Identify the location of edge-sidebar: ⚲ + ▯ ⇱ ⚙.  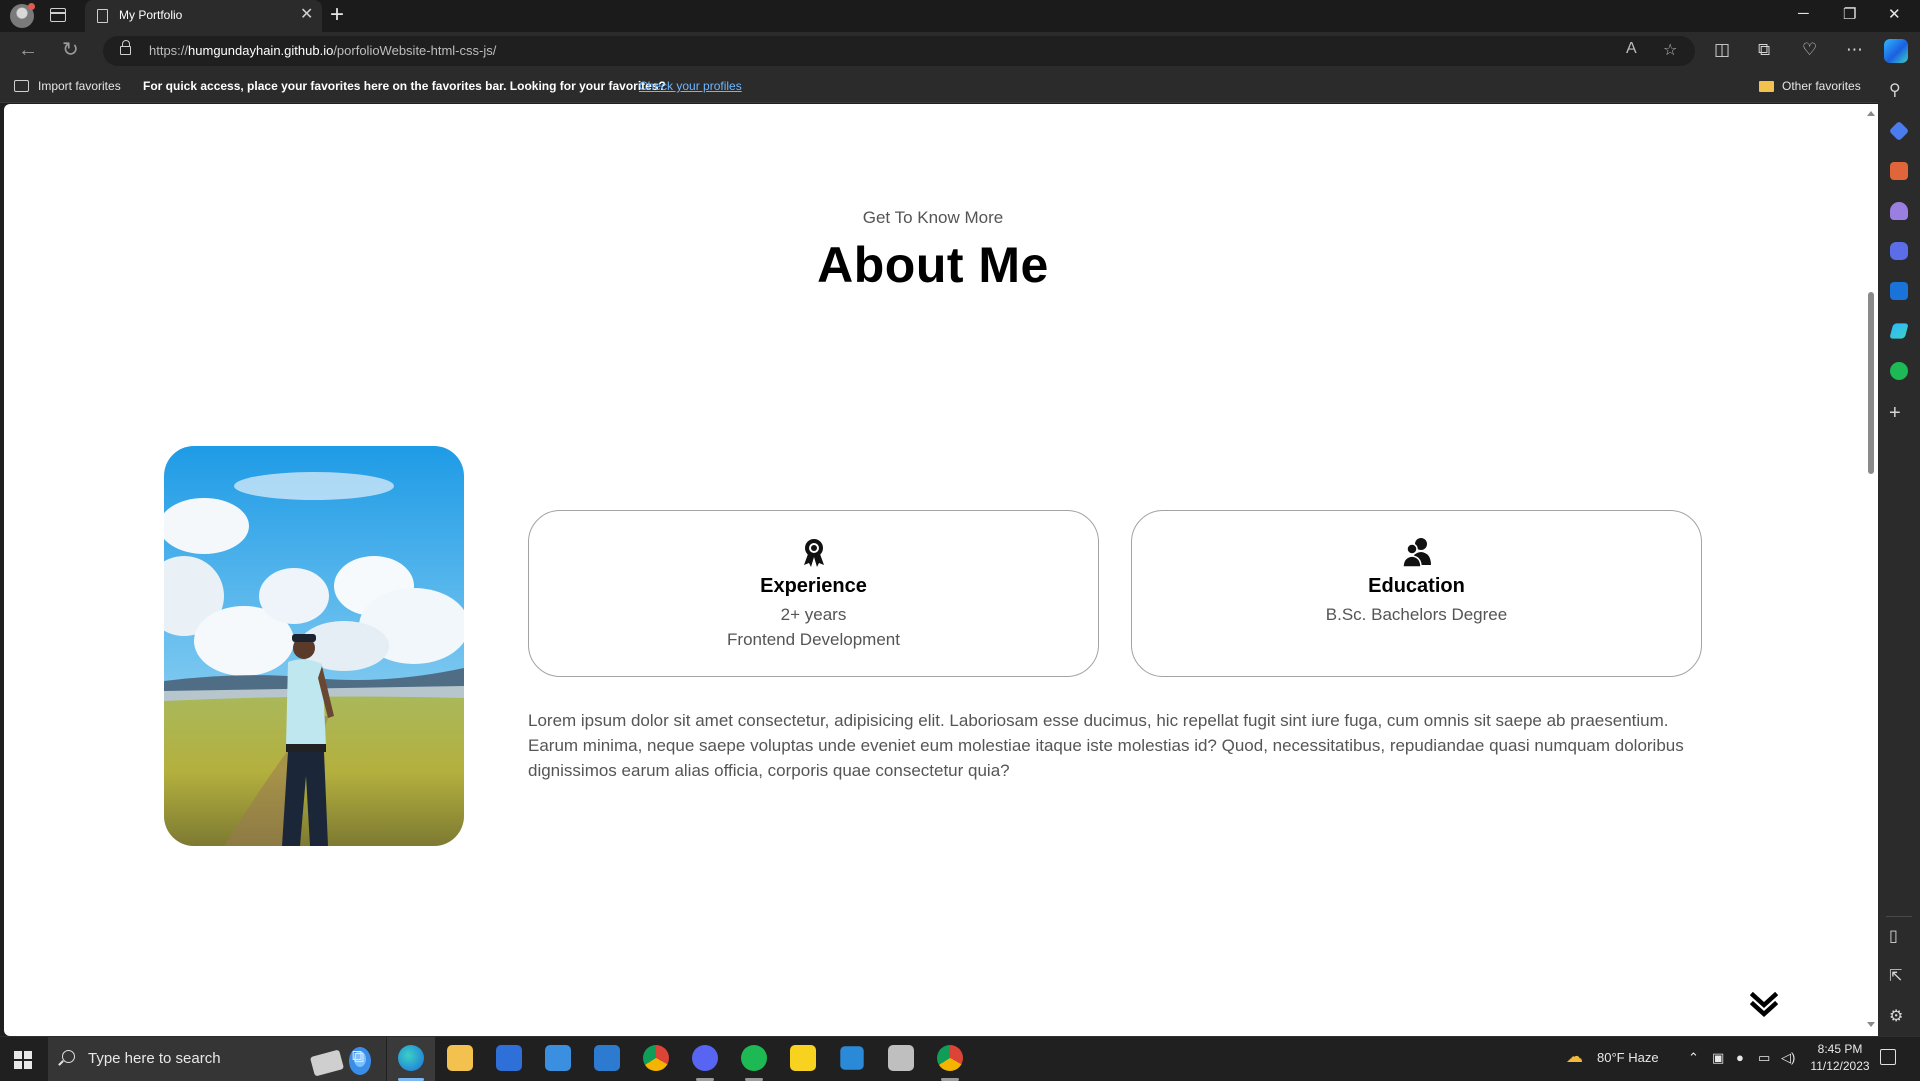
(1899, 553).